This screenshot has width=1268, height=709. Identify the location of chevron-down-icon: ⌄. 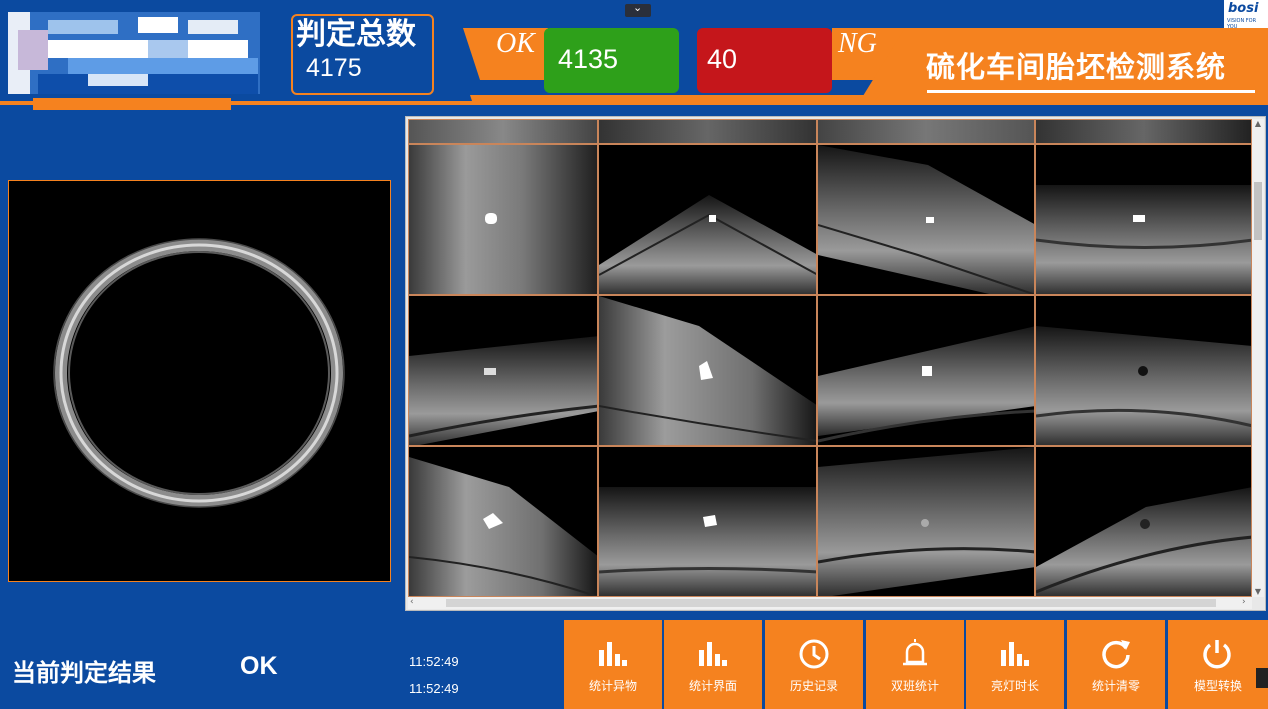
(638, 7).